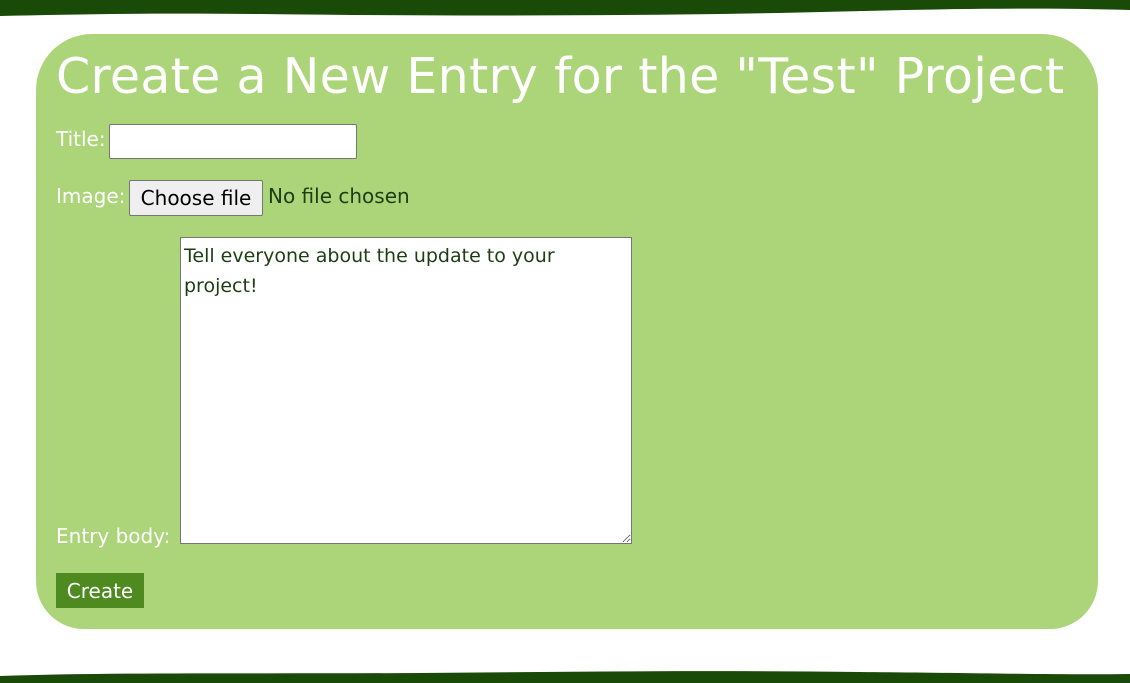 The width and height of the screenshot is (1130, 683). What do you see at coordinates (113, 536) in the screenshot?
I see `entry-body-label: Entry body:` at bounding box center [113, 536].